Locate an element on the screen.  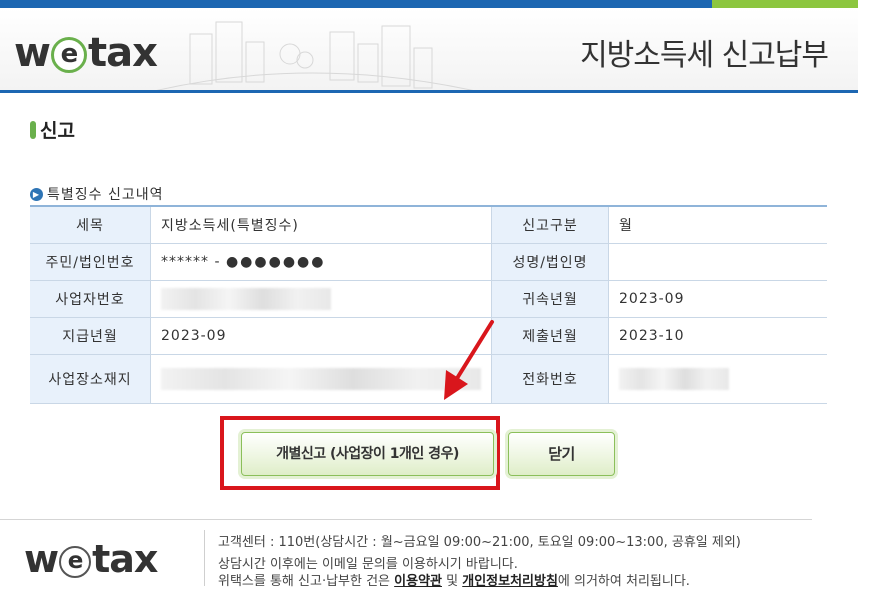
resident-number-dots: ●●●●●●● is located at coordinates (275, 262).